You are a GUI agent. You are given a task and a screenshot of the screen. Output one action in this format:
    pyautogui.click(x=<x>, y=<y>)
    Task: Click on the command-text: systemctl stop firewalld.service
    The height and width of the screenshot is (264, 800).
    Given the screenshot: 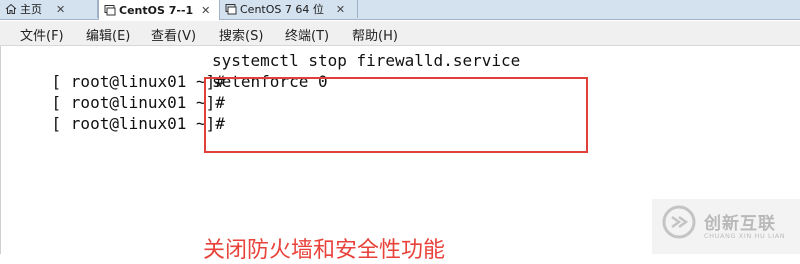 What is the action you would take?
    pyautogui.click(x=366, y=60)
    